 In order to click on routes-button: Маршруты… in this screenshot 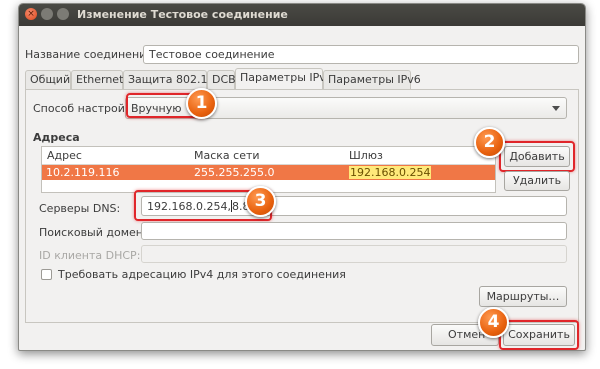, I will do `click(523, 296)`.